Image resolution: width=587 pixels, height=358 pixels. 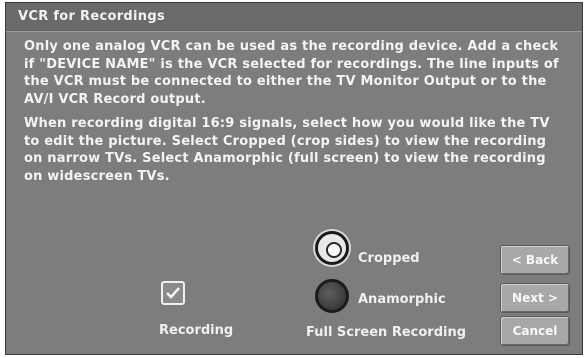 What do you see at coordinates (386, 332) in the screenshot?
I see `full-screen-recording-caption: Full Screen Recording` at bounding box center [386, 332].